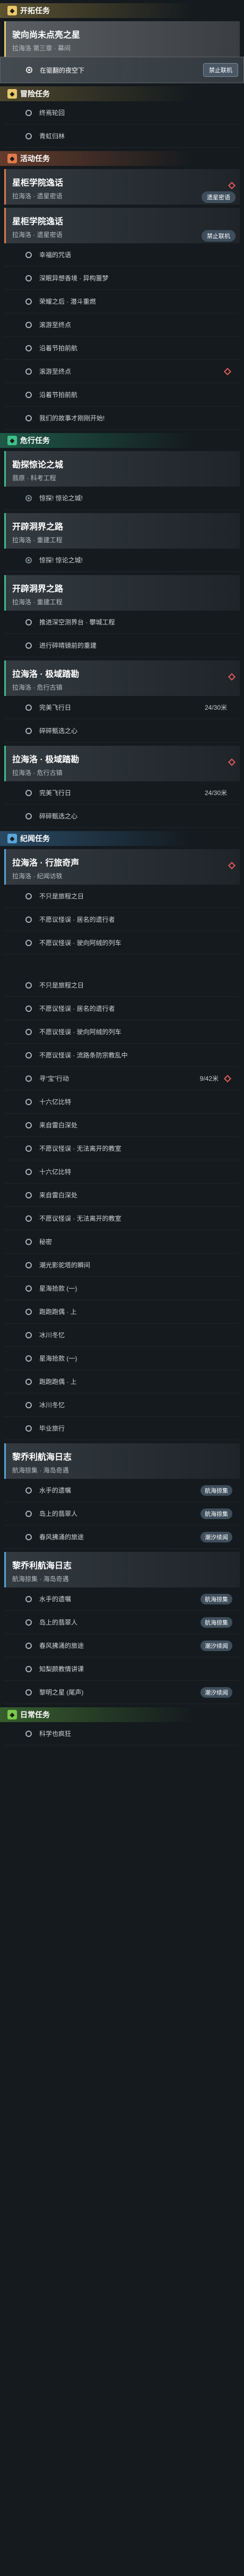 This screenshot has height=2576, width=244. I want to click on objective-item: 不愿议怪误 · 流路条防宗教乱中, so click(122, 1055).